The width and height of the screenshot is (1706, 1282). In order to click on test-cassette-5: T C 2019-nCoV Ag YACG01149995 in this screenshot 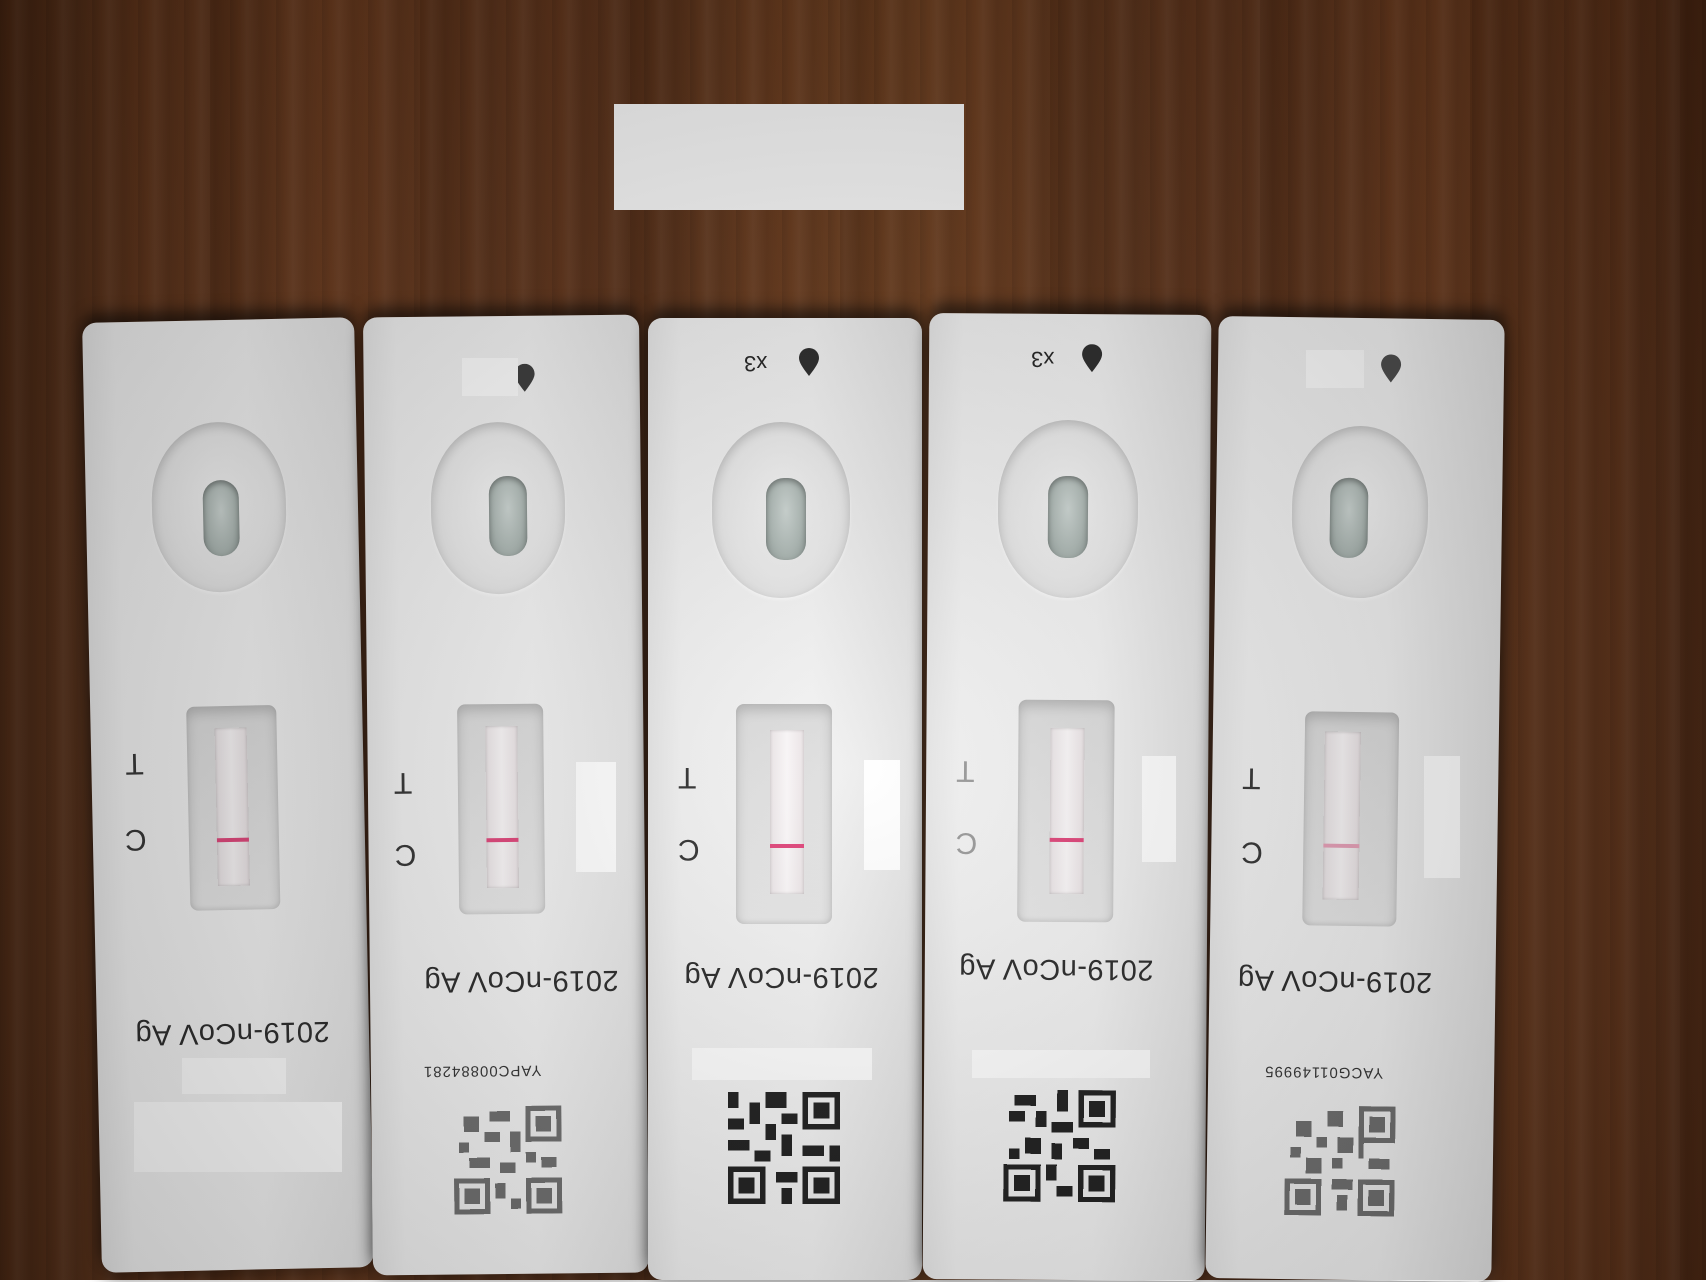, I will do `click(1355, 799)`.